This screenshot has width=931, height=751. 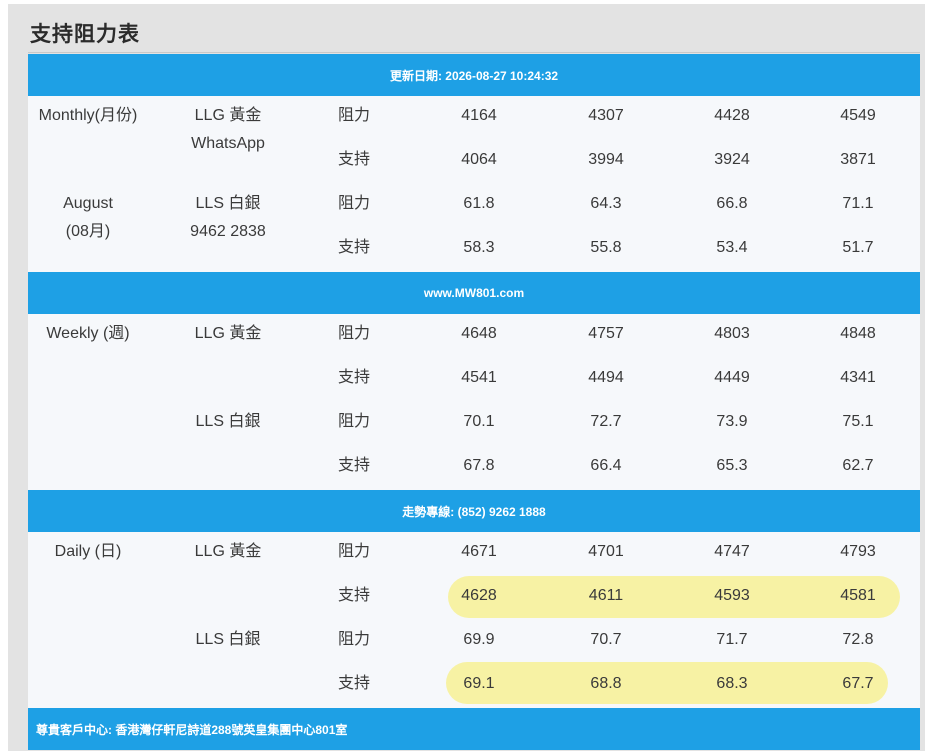 I want to click on page-title: 支持阻力表, so click(x=85, y=34).